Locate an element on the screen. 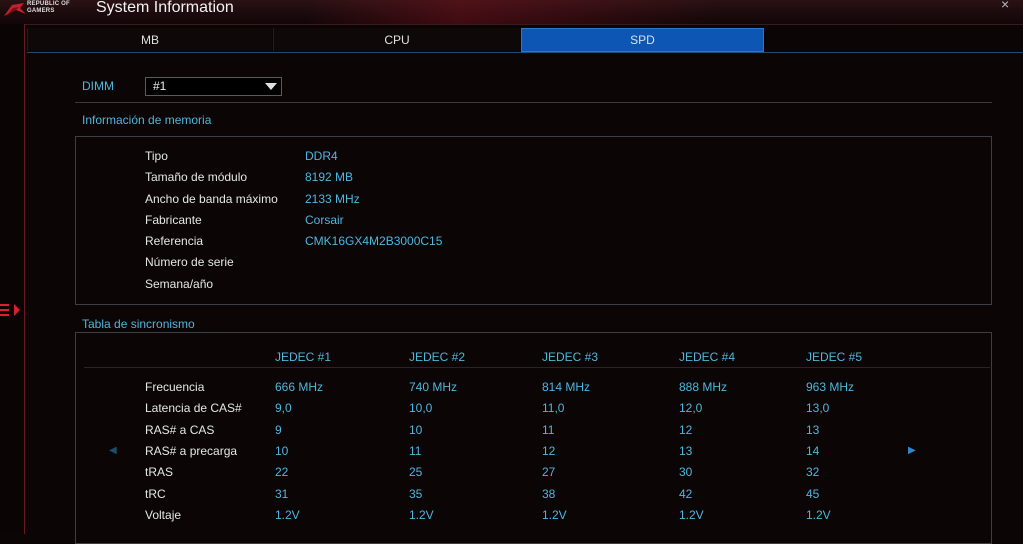  timing-cell-trc-jedec-5: 45 is located at coordinates (813, 494).